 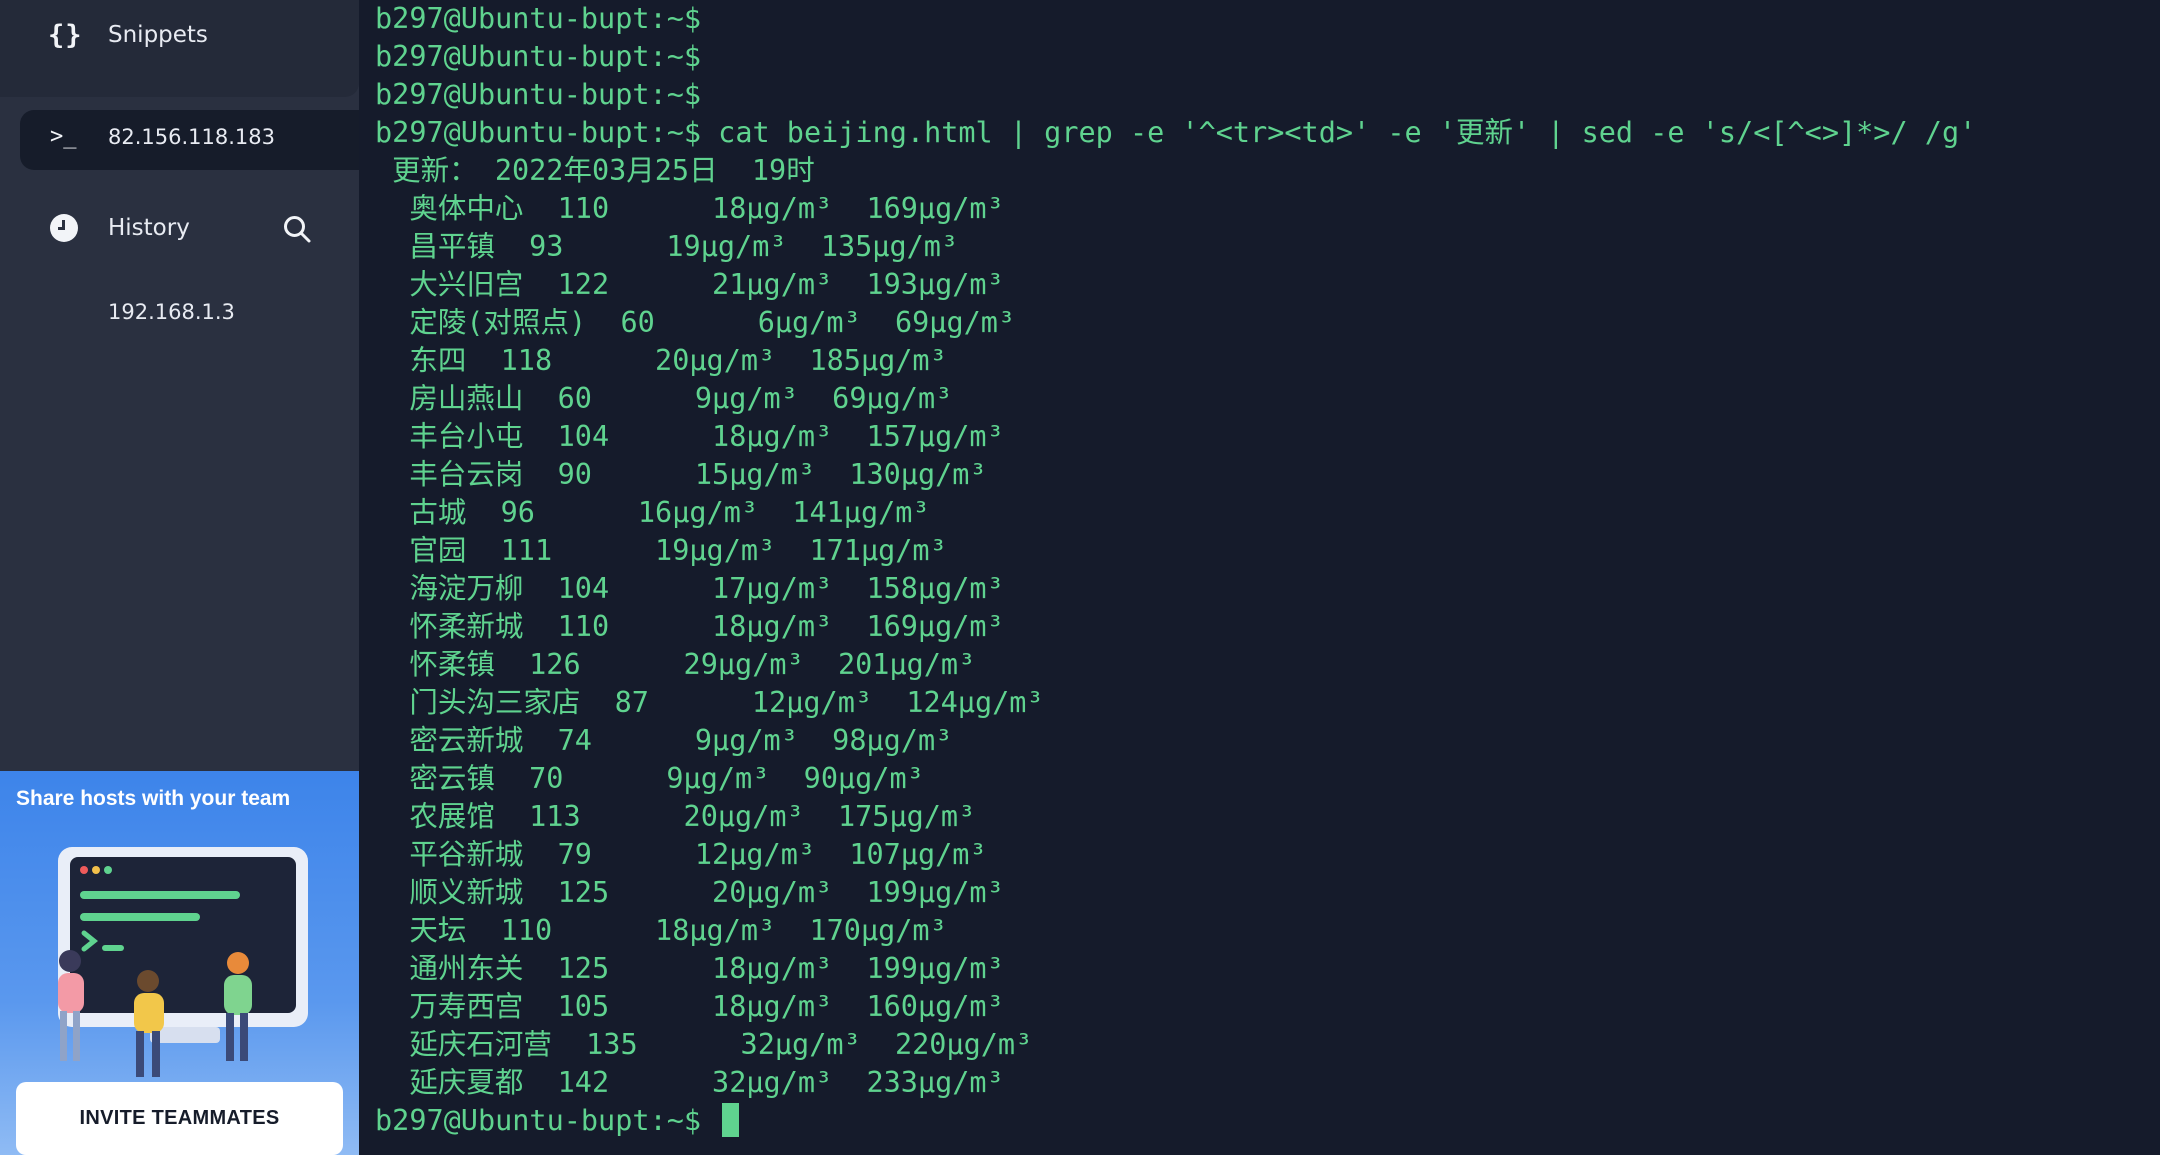 I want to click on sidebar-item-active-host: >_ 82.156.118.183, so click(x=189, y=140).